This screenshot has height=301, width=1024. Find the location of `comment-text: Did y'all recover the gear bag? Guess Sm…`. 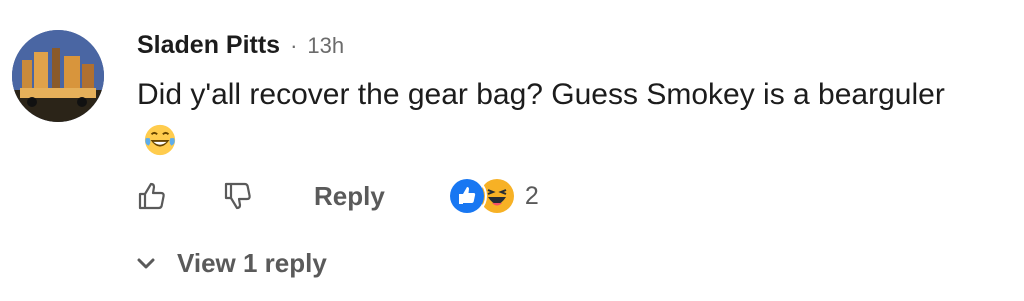

comment-text: Did y'all recover the gear bag? Guess Sm… is located at coordinates (541, 94).